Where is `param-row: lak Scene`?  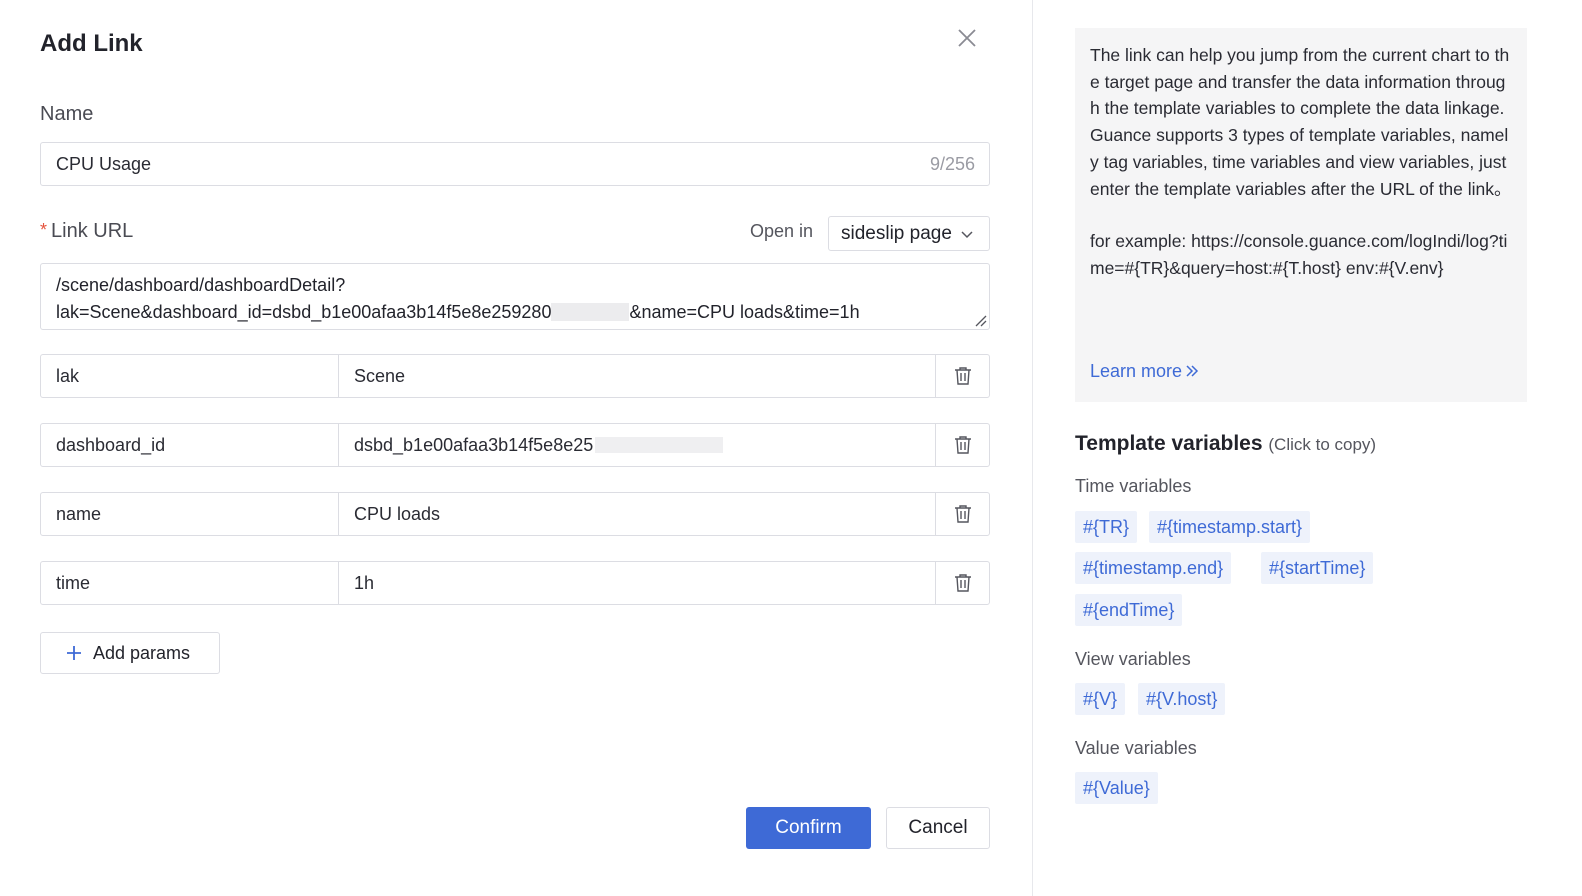 param-row: lak Scene is located at coordinates (515, 376).